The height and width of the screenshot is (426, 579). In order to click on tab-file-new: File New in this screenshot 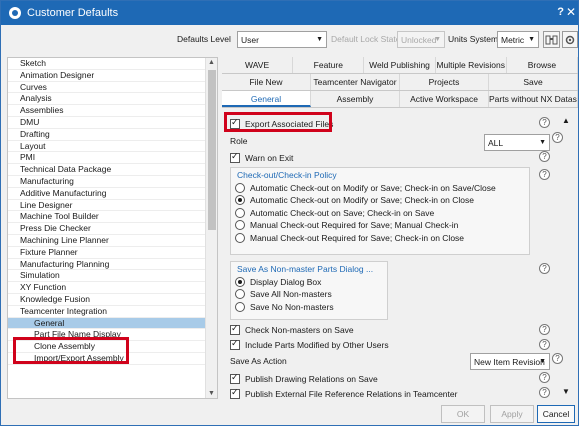, I will do `click(266, 82)`.